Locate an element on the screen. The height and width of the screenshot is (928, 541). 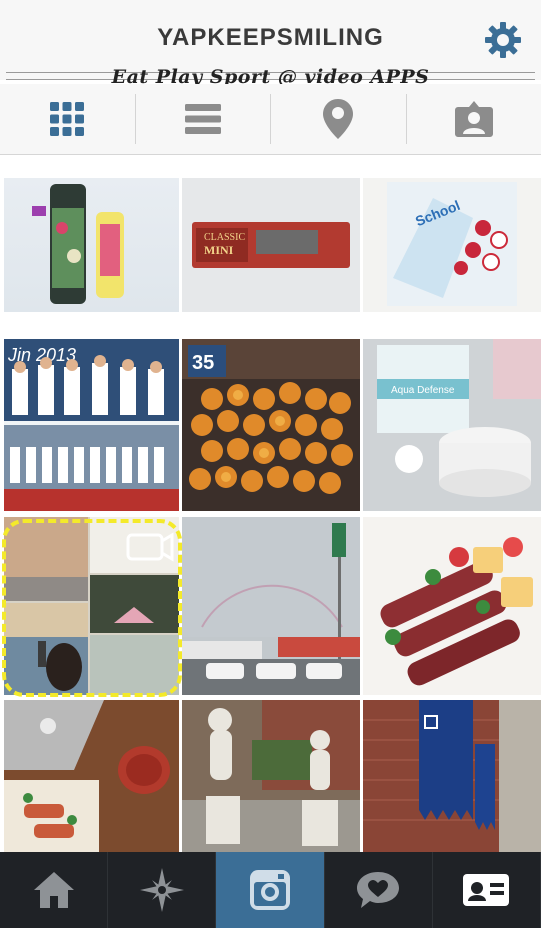
tab-explore is located at coordinates (162, 890).